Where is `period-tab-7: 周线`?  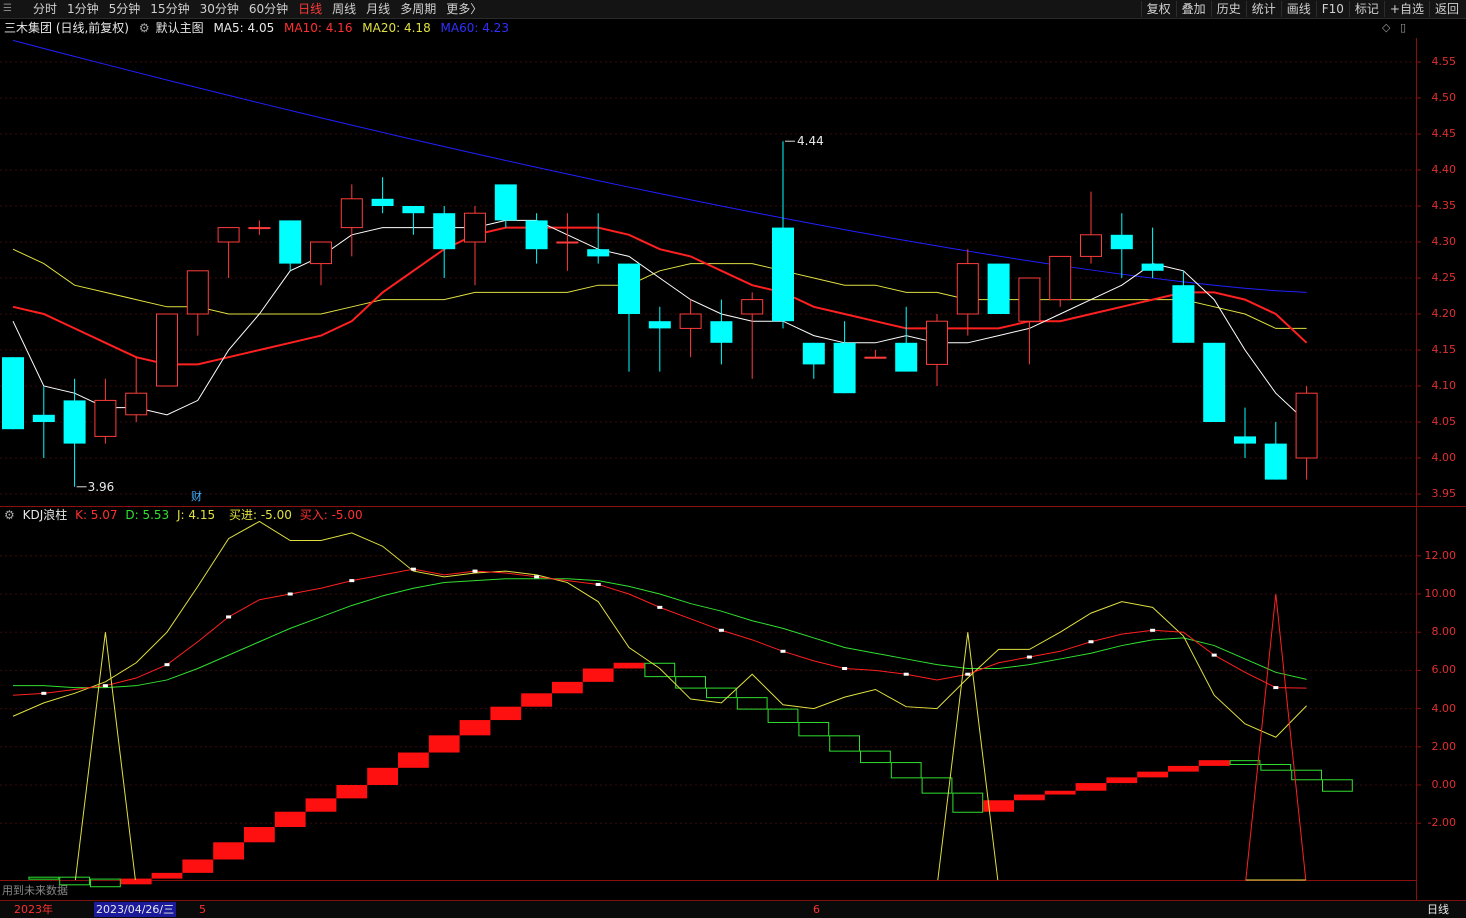
period-tab-7: 周线 is located at coordinates (344, 9).